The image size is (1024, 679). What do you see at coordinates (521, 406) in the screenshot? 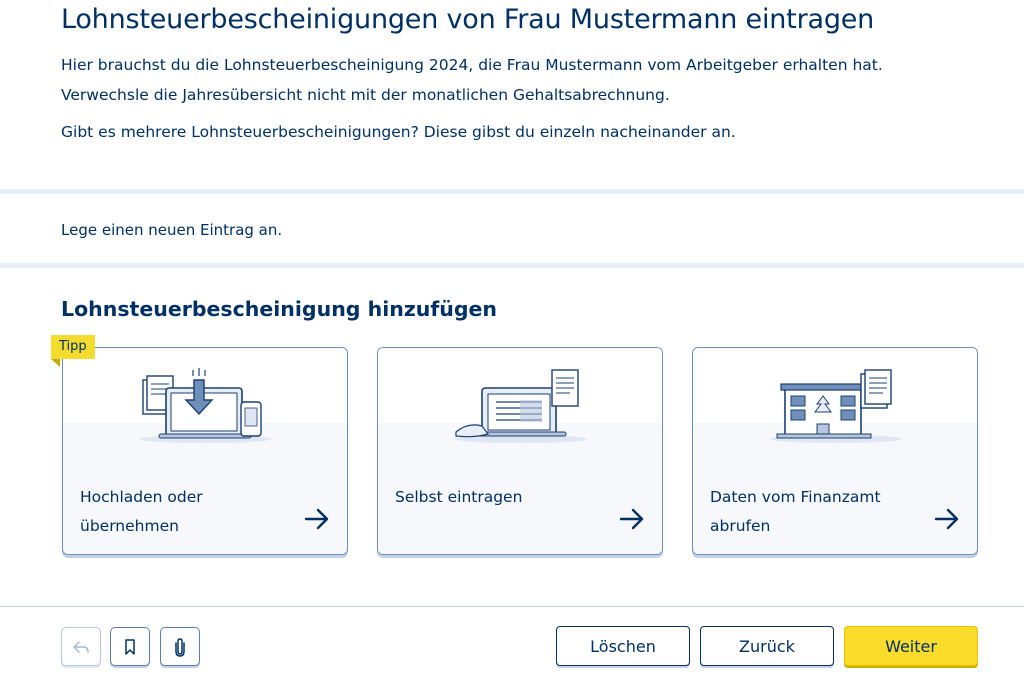
I see `manual-entry-illustration` at bounding box center [521, 406].